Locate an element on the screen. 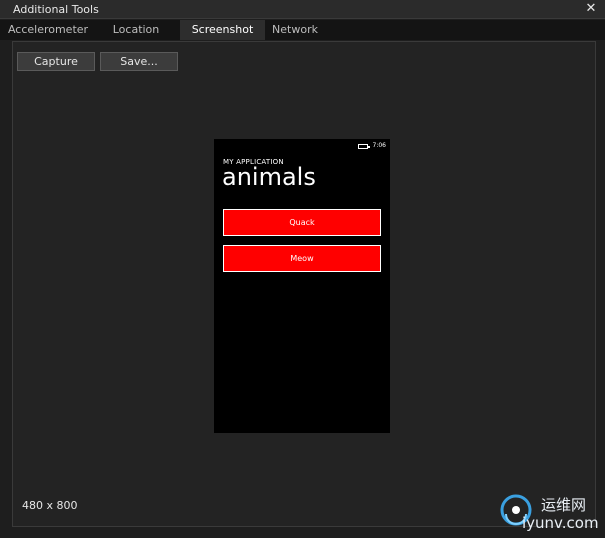 The height and width of the screenshot is (538, 605). window-title: Additional Tools is located at coordinates (56, 9).